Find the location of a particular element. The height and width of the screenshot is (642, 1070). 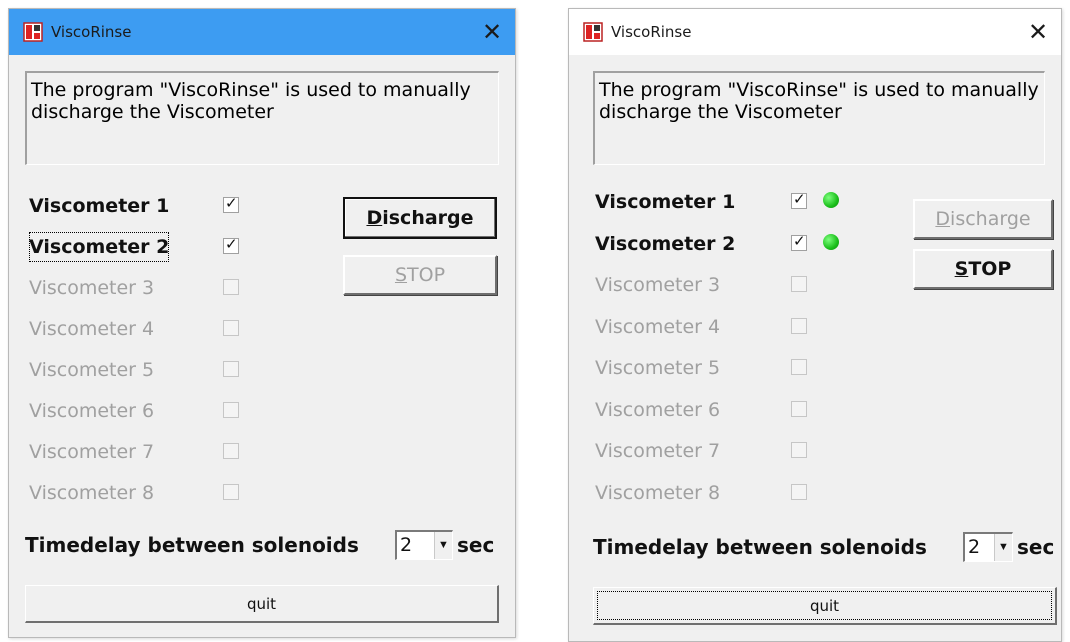

focus-ring is located at coordinates (824, 605).